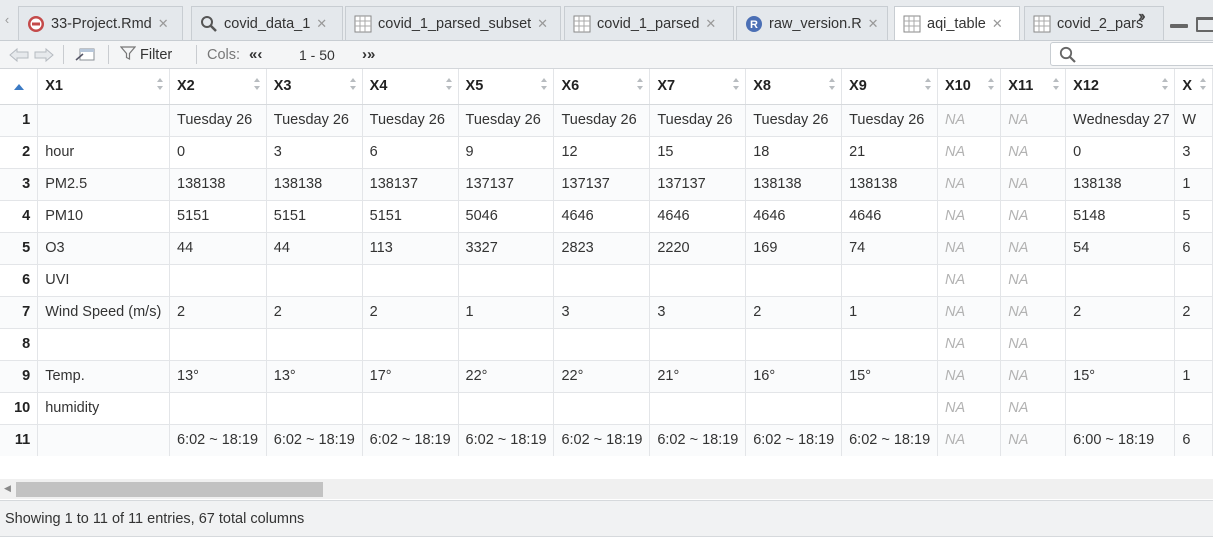 This screenshot has height=537, width=1213. Describe the element at coordinates (410, 87) in the screenshot. I see `column-header: X4` at that location.